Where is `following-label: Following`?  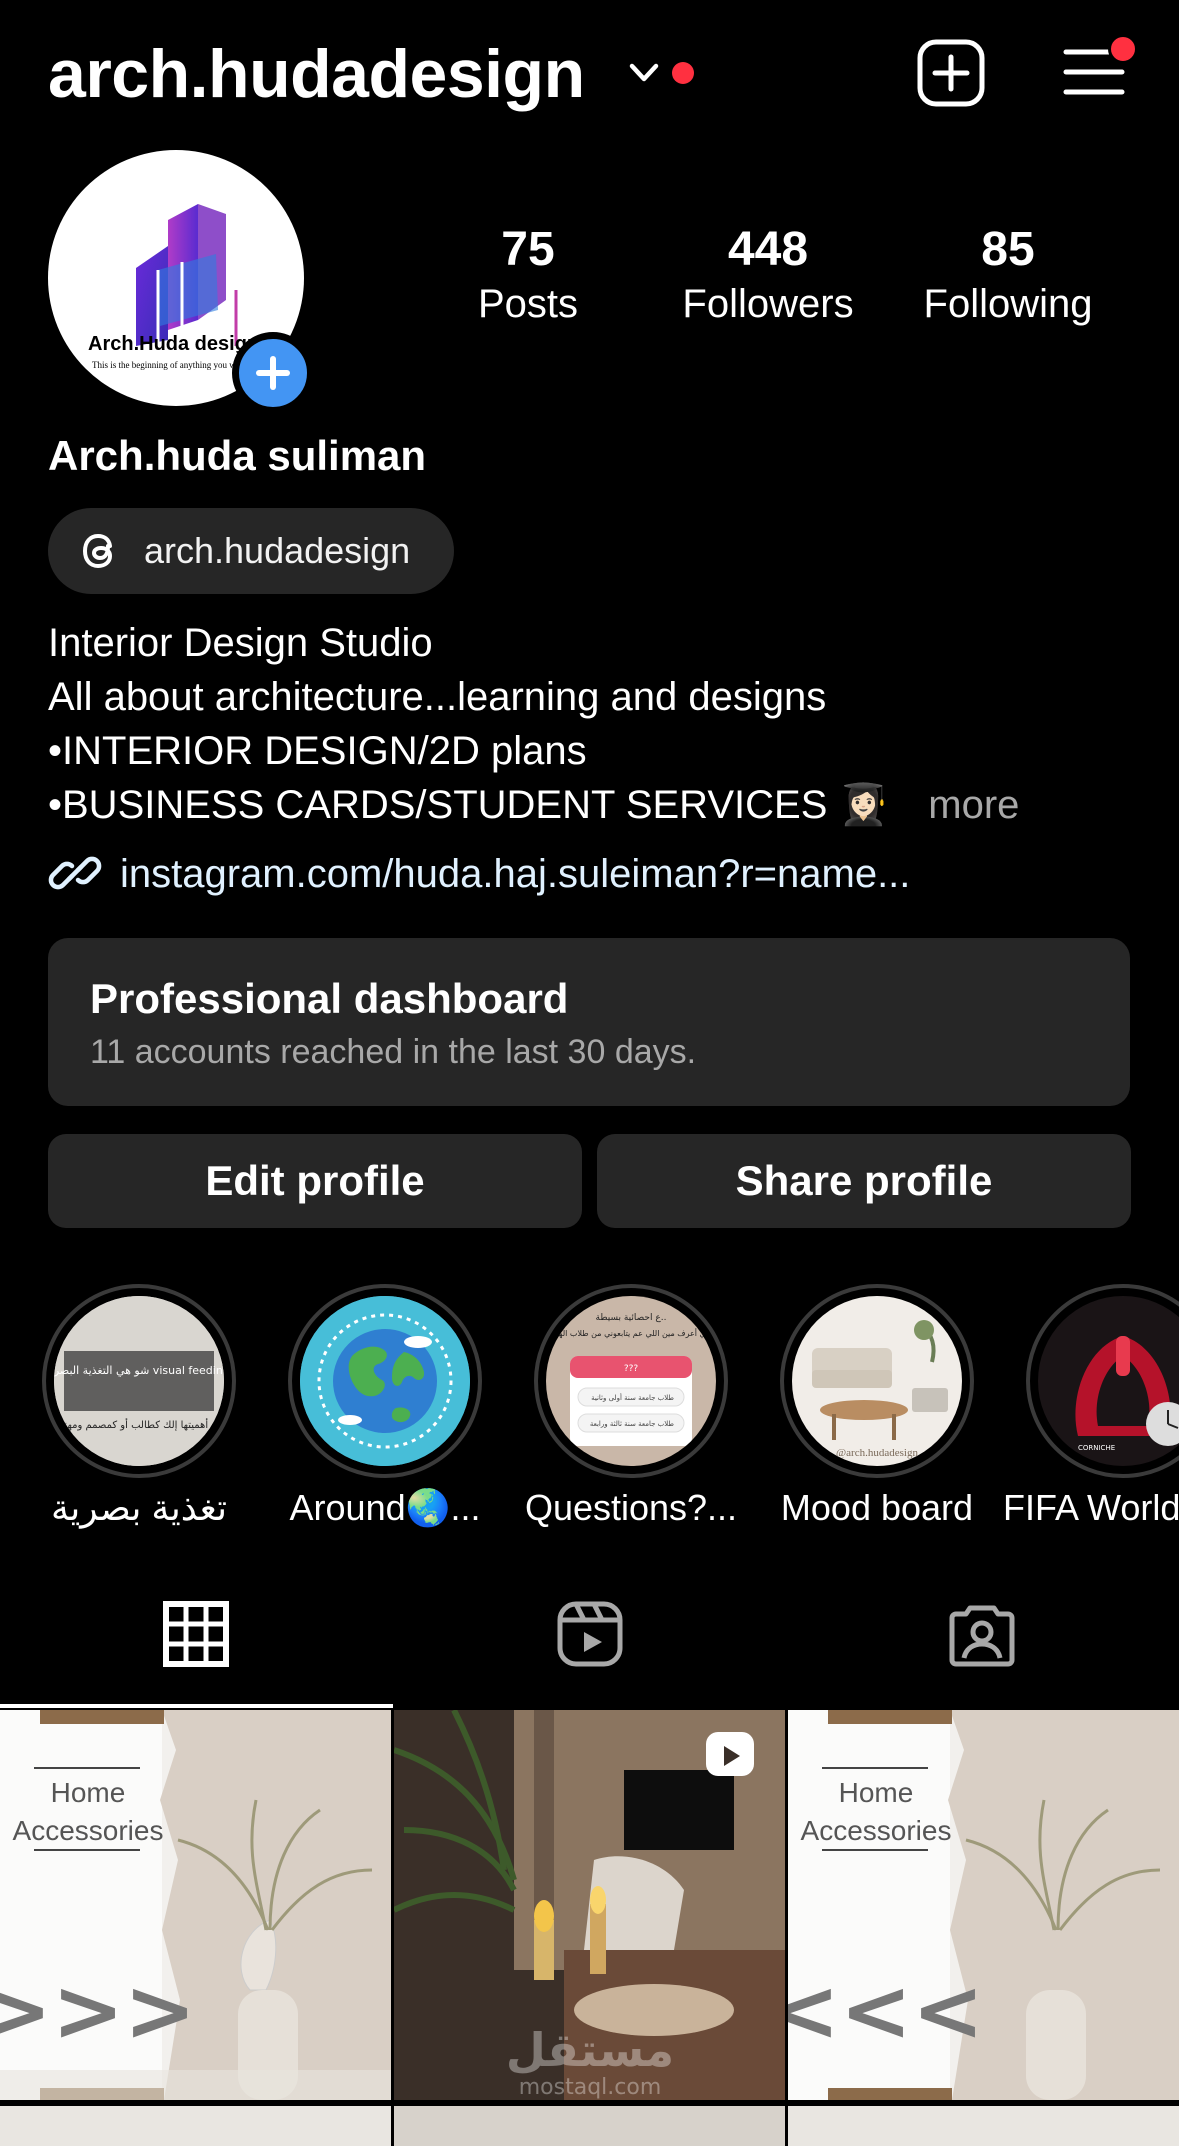 following-label: Following is located at coordinates (1008, 304).